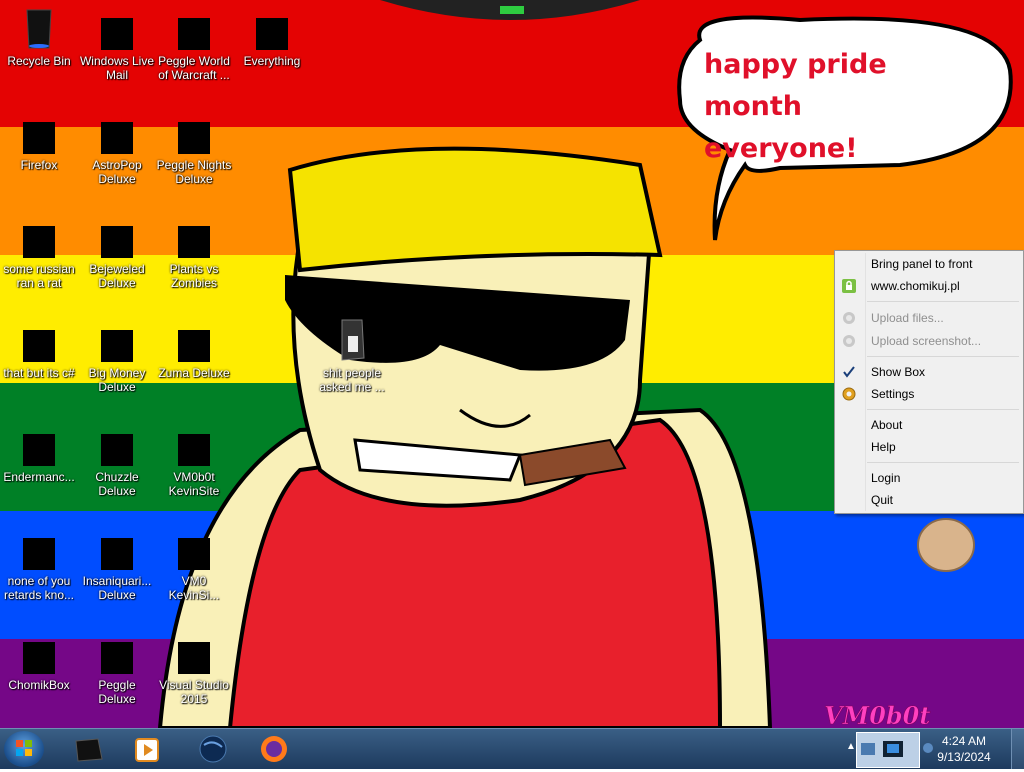  Describe the element at coordinates (194, 276) in the screenshot. I see `icon-label: Plants vs Zombies` at that location.